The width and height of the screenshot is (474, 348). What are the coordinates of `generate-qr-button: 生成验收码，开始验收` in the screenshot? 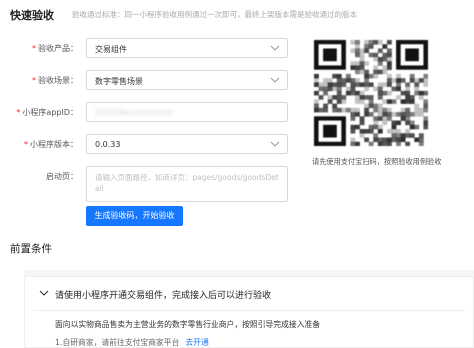 It's located at (134, 216).